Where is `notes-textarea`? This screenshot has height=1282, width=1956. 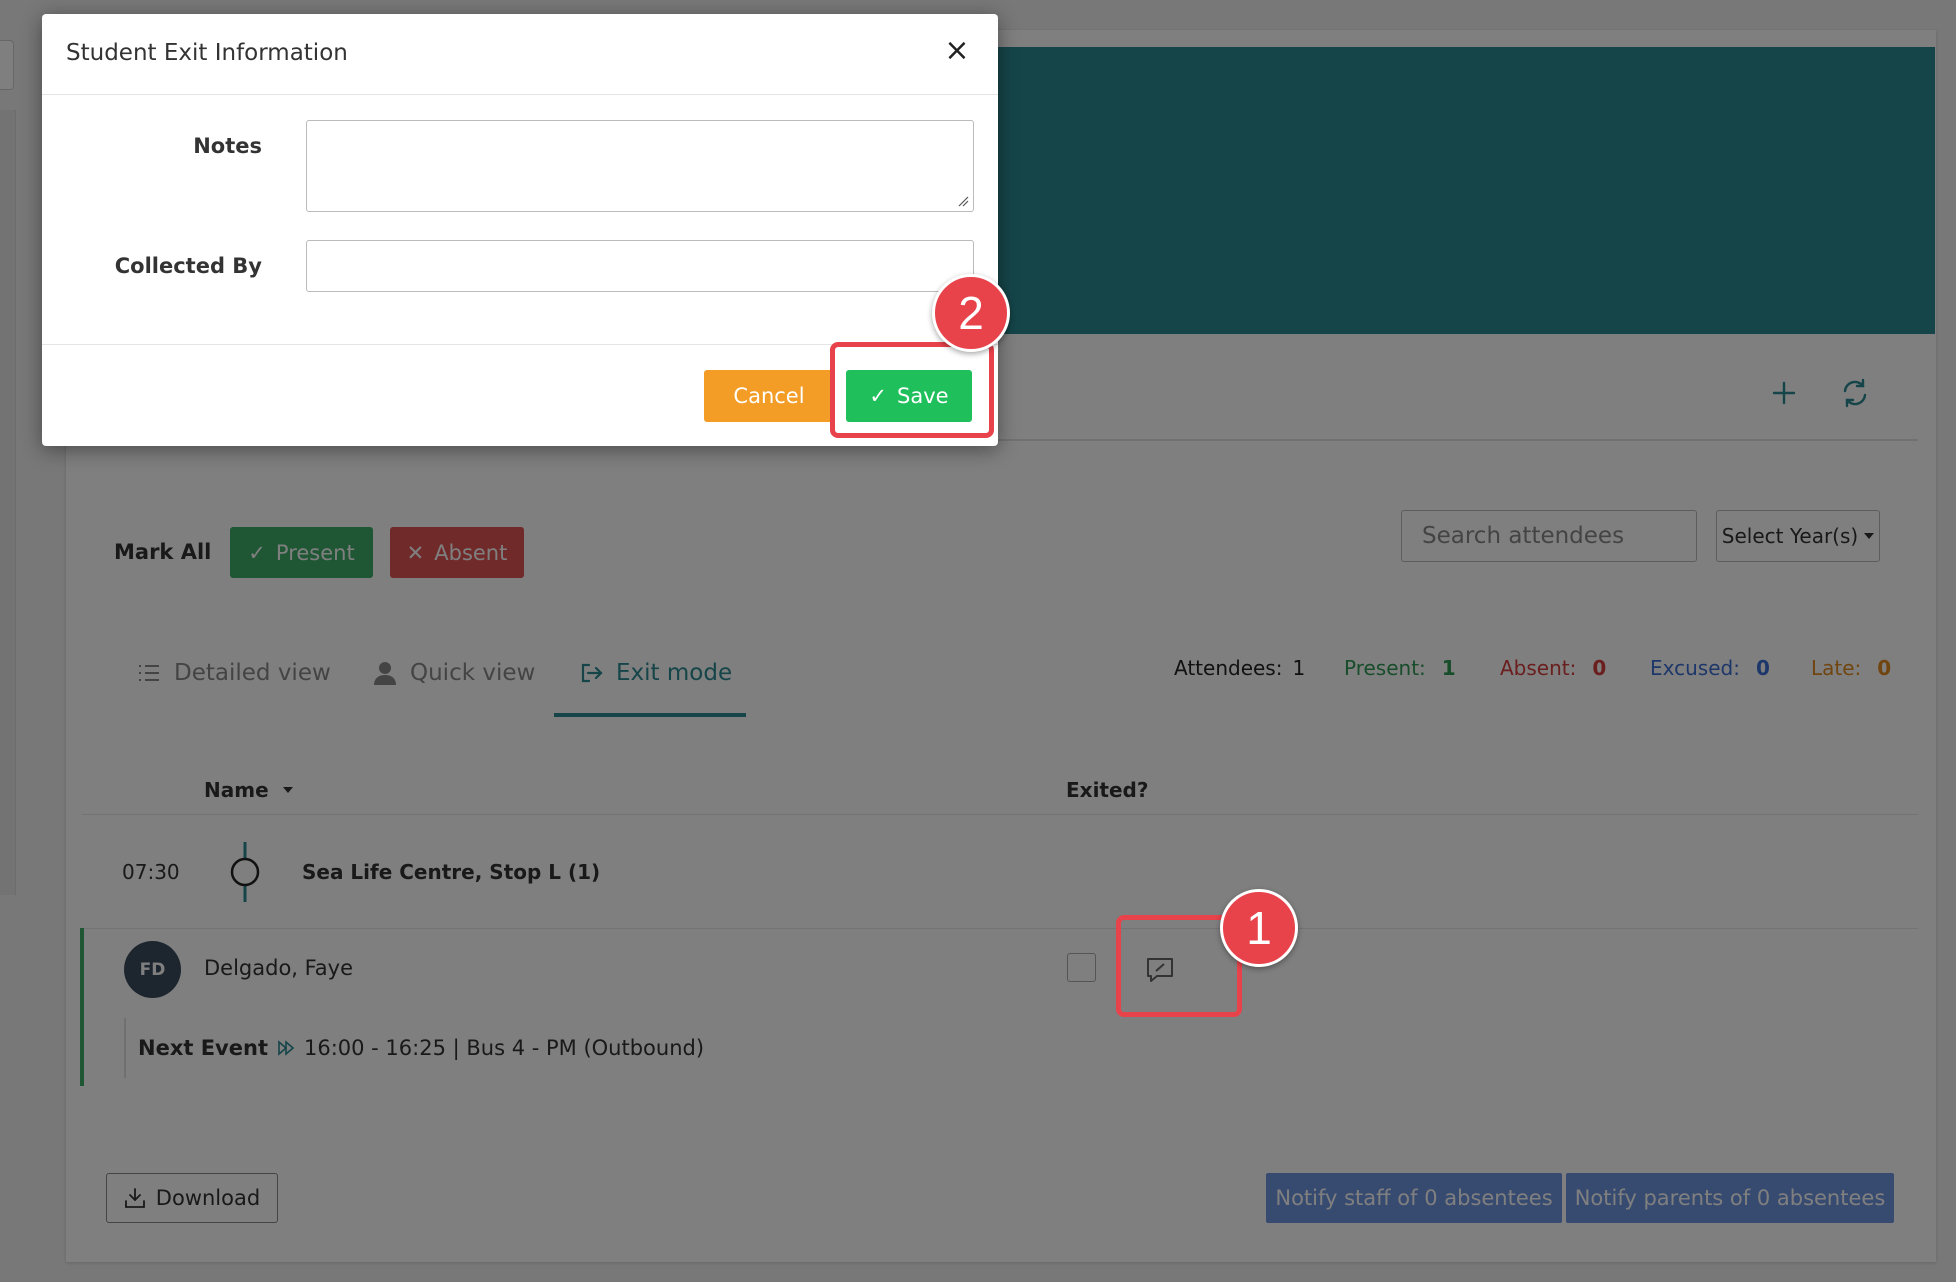 notes-textarea is located at coordinates (640, 166).